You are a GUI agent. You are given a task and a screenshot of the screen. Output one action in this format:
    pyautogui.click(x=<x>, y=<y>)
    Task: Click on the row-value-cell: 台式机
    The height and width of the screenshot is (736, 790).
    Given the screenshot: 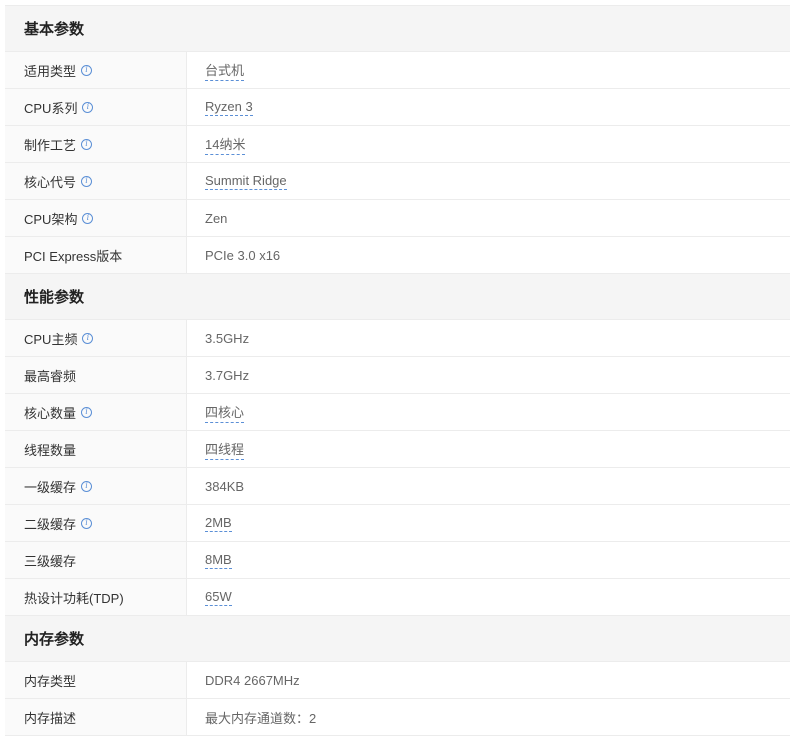 What is the action you would take?
    pyautogui.click(x=488, y=70)
    